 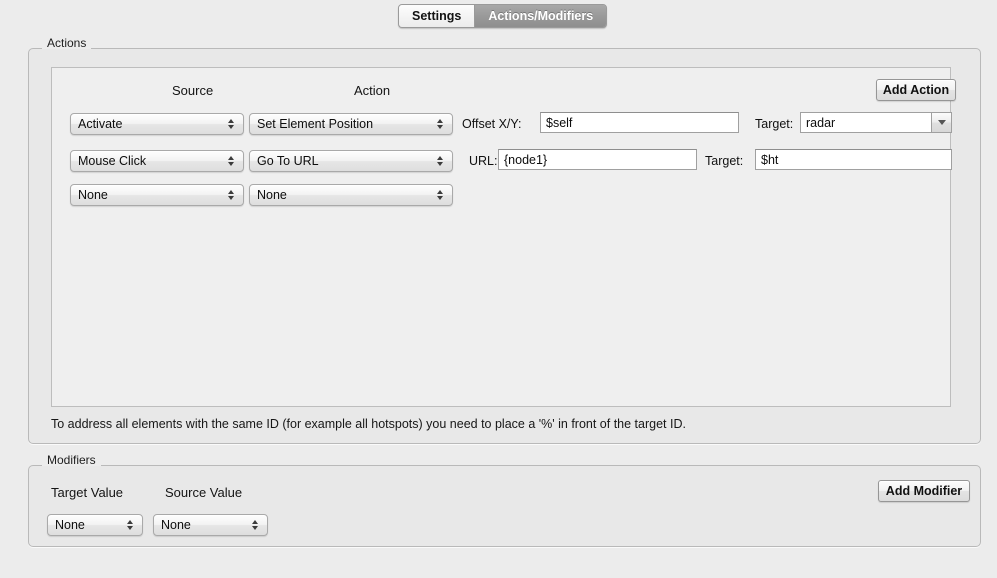 I want to click on modifier-row-1-source-value: None, so click(x=176, y=525).